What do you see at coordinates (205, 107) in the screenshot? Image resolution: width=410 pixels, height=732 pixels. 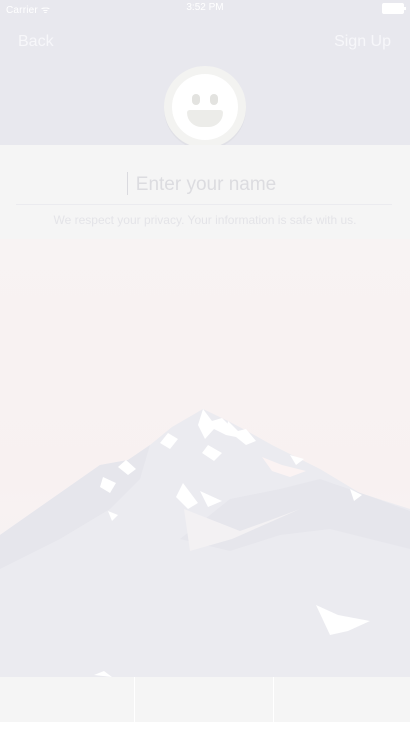 I see `smiley-face-icon` at bounding box center [205, 107].